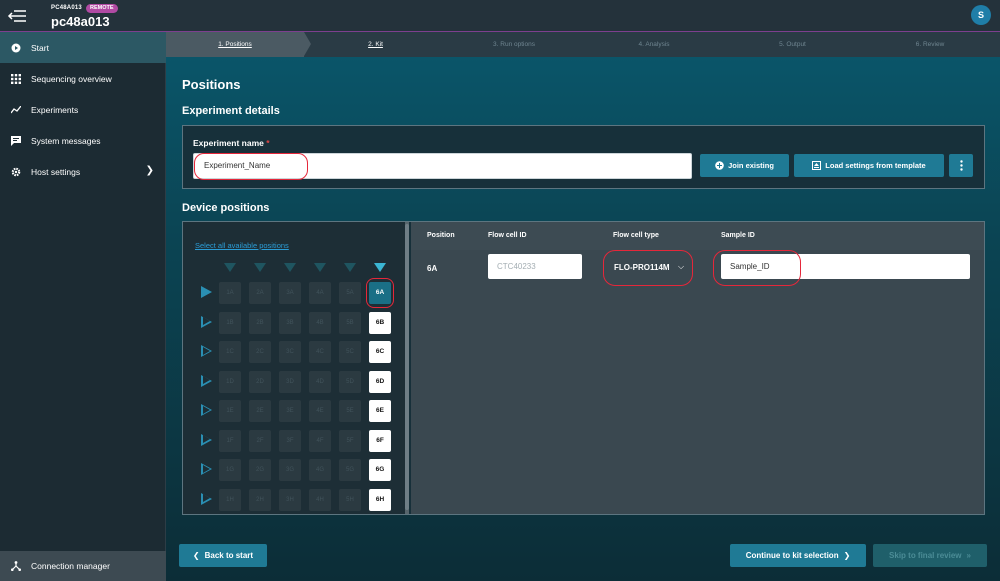  Describe the element at coordinates (235, 44) in the screenshot. I see `step-positions: 1. Positions` at that location.